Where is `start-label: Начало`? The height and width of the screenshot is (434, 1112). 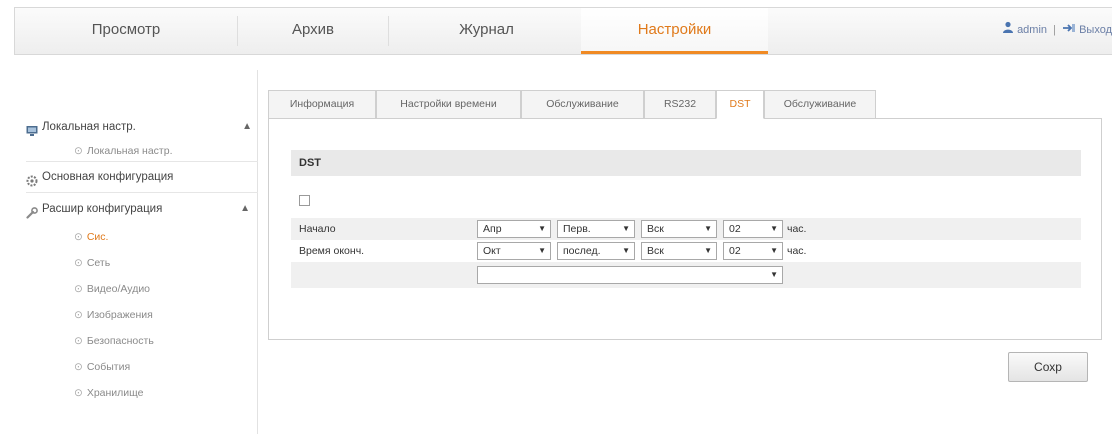 start-label: Начало is located at coordinates (317, 229).